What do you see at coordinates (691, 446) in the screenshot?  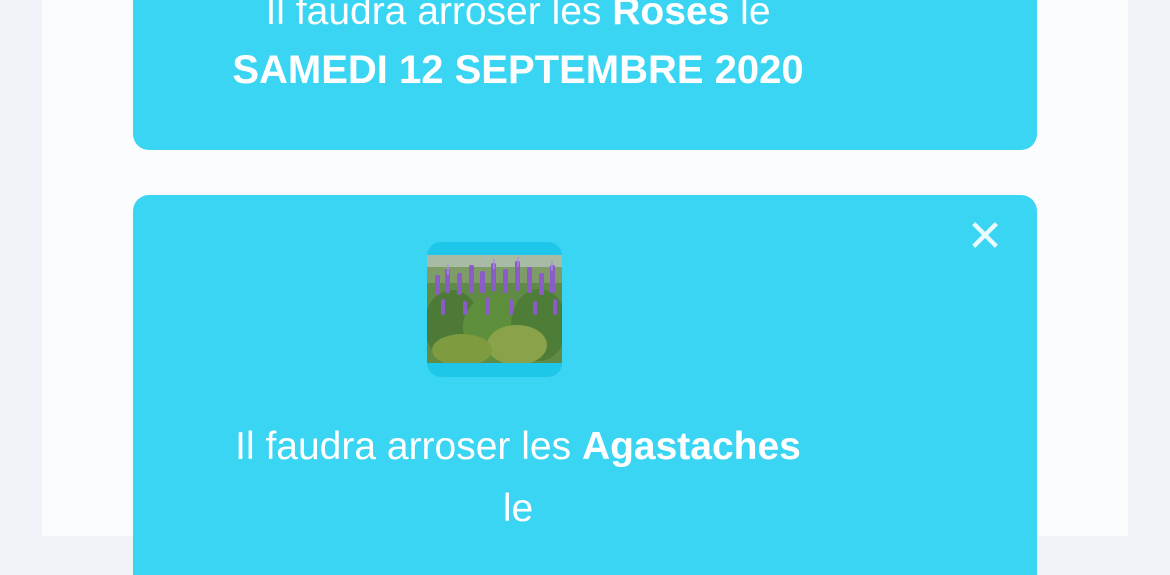 I see `plant-name: Agastaches` at bounding box center [691, 446].